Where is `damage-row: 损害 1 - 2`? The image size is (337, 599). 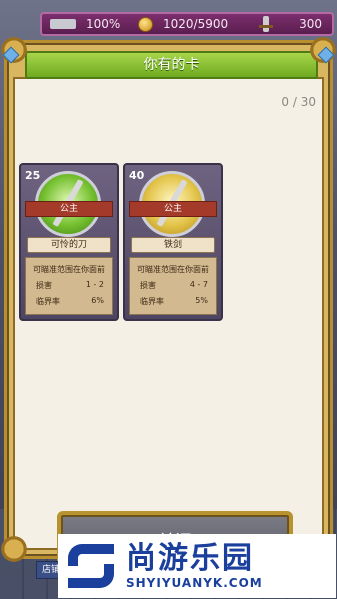
damage-row: 损害 1 - 2 is located at coordinates (70, 285).